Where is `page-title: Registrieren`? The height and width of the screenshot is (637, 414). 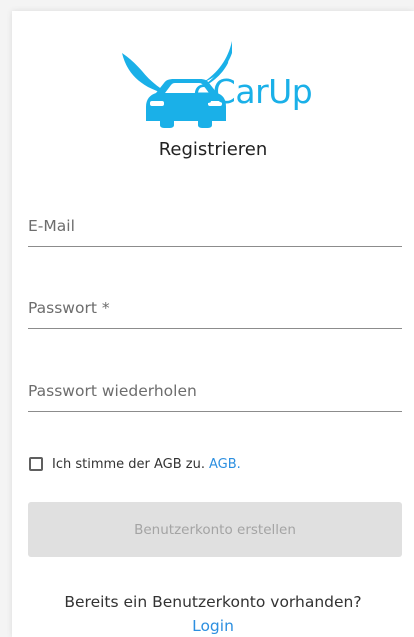 page-title: Registrieren is located at coordinates (213, 149).